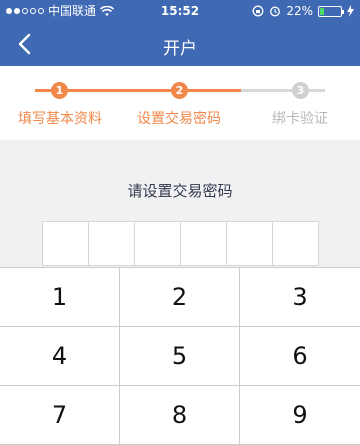 Image resolution: width=360 pixels, height=445 pixels. I want to click on step-3-marker: 3, so click(300, 90).